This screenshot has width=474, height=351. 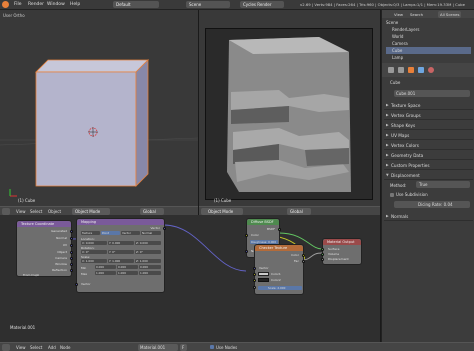 What do you see at coordinates (263, 280) in the screenshot?
I see `color2-swatch` at bounding box center [263, 280].